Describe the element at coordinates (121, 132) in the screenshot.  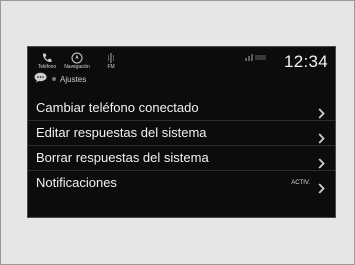
I see `menu-item-label: Editar respuestas del sistema` at that location.